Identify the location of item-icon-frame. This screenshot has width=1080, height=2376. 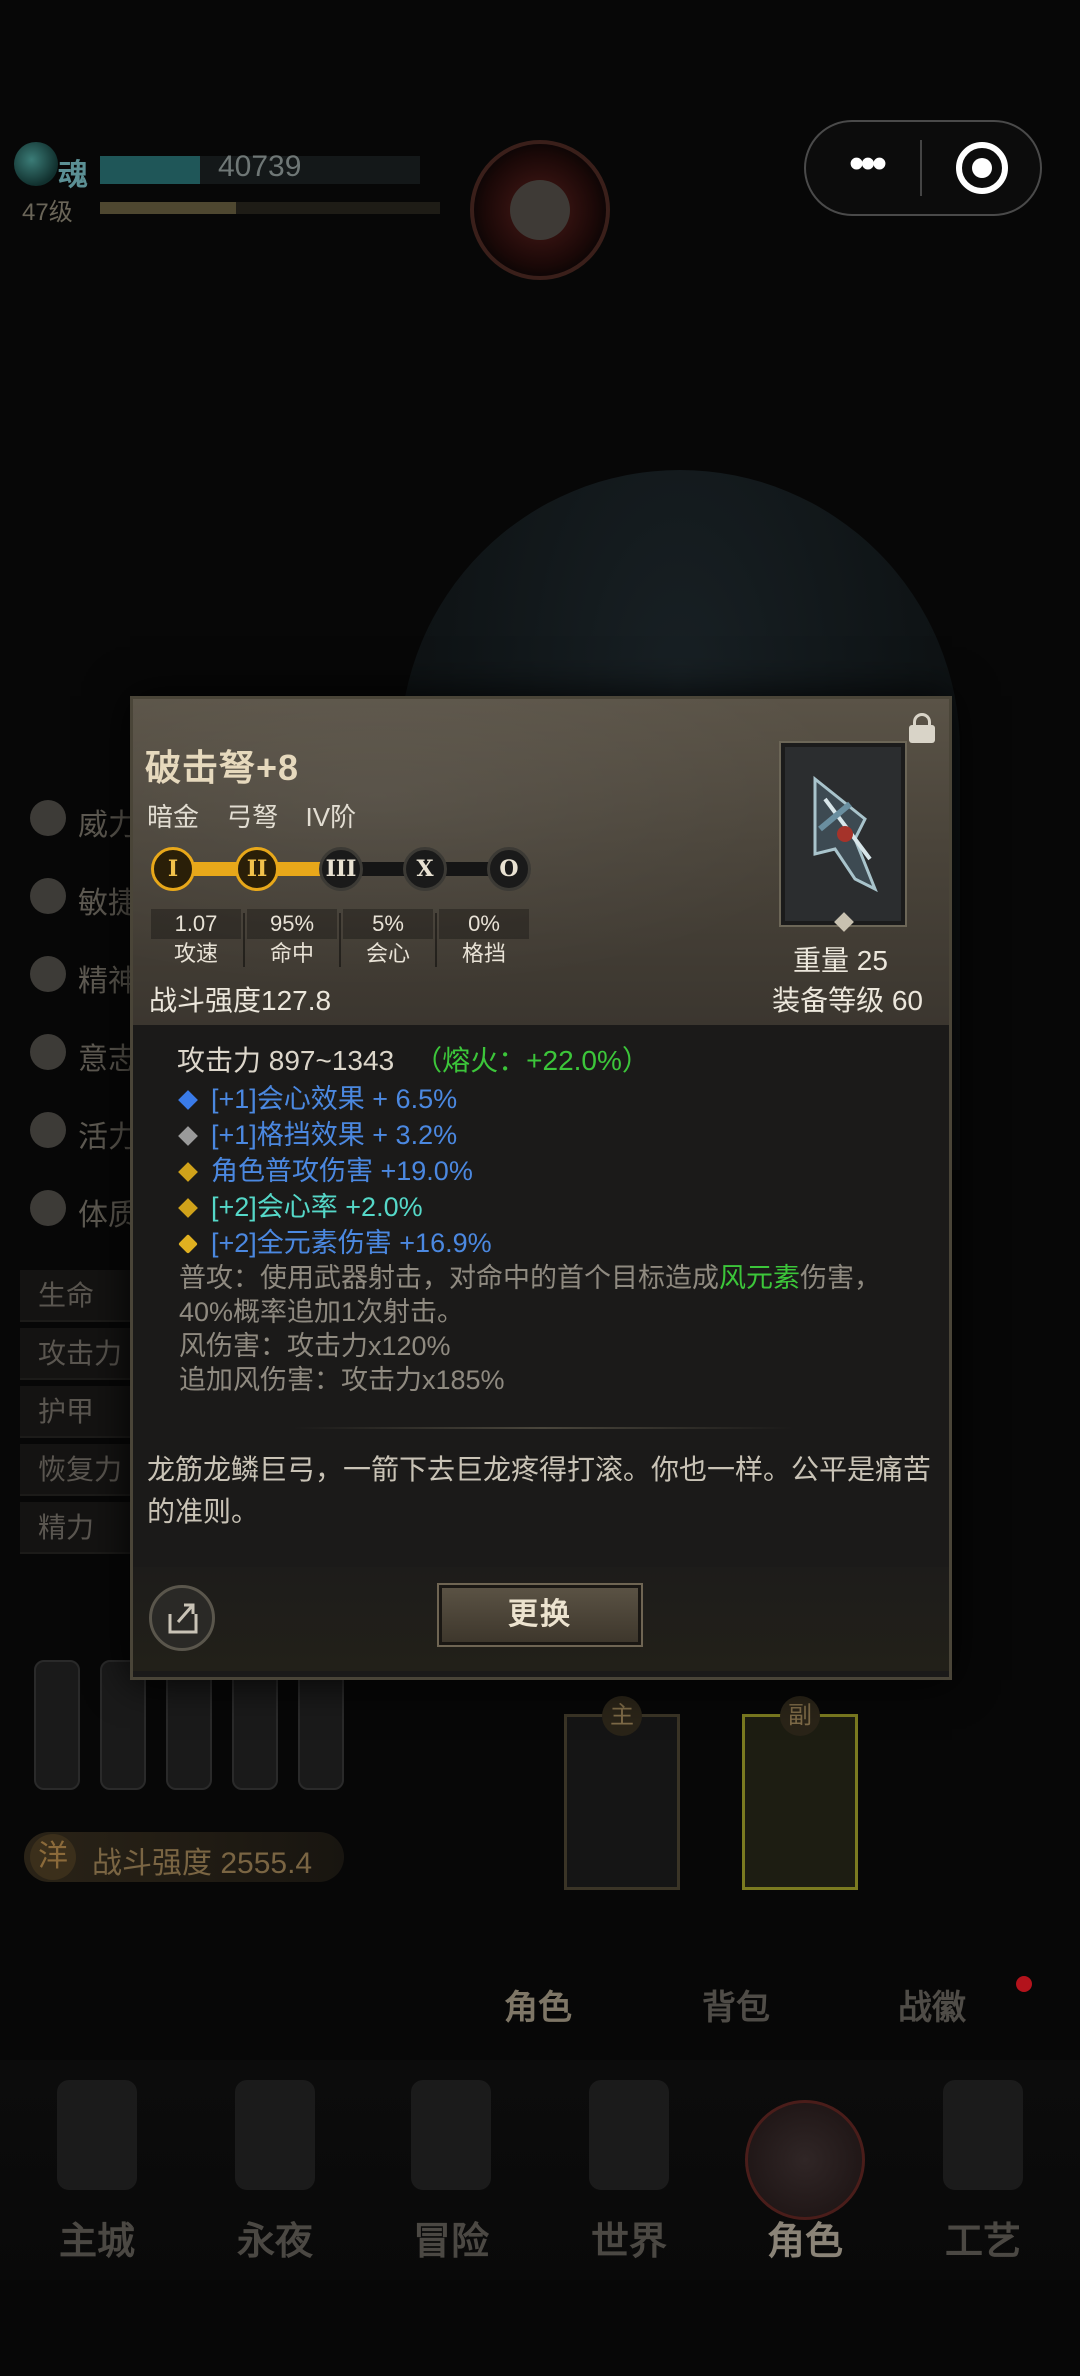
(843, 836).